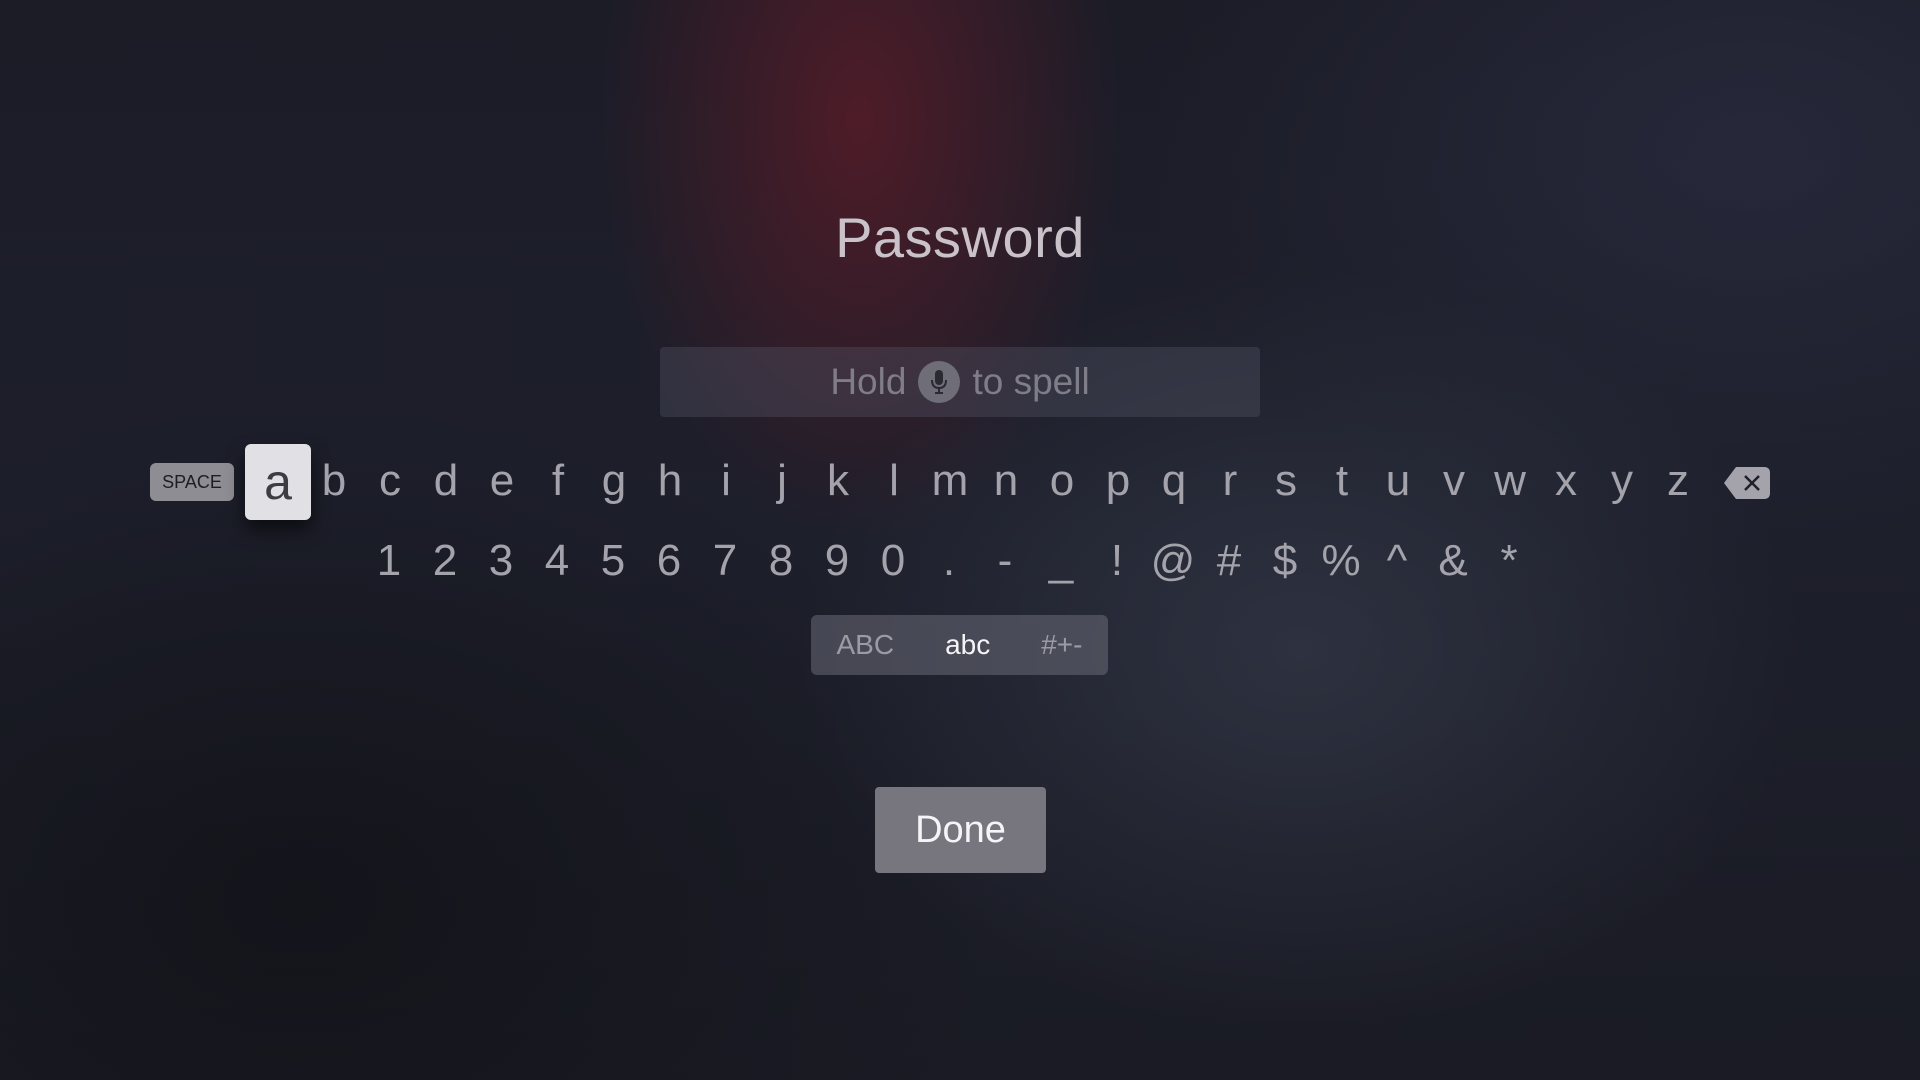 The height and width of the screenshot is (1080, 1920). What do you see at coordinates (1285, 561) in the screenshot?
I see `key-symbol: $` at bounding box center [1285, 561].